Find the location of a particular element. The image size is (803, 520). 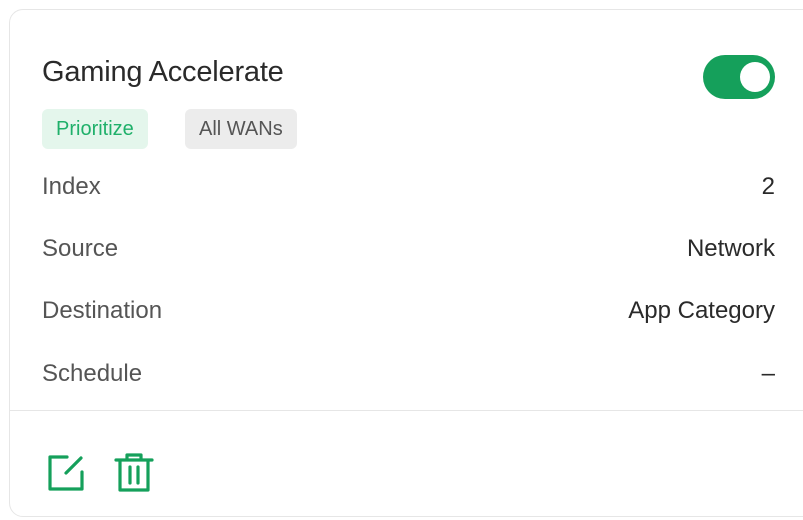

card-title: Gaming Accelerate is located at coordinates (163, 72).